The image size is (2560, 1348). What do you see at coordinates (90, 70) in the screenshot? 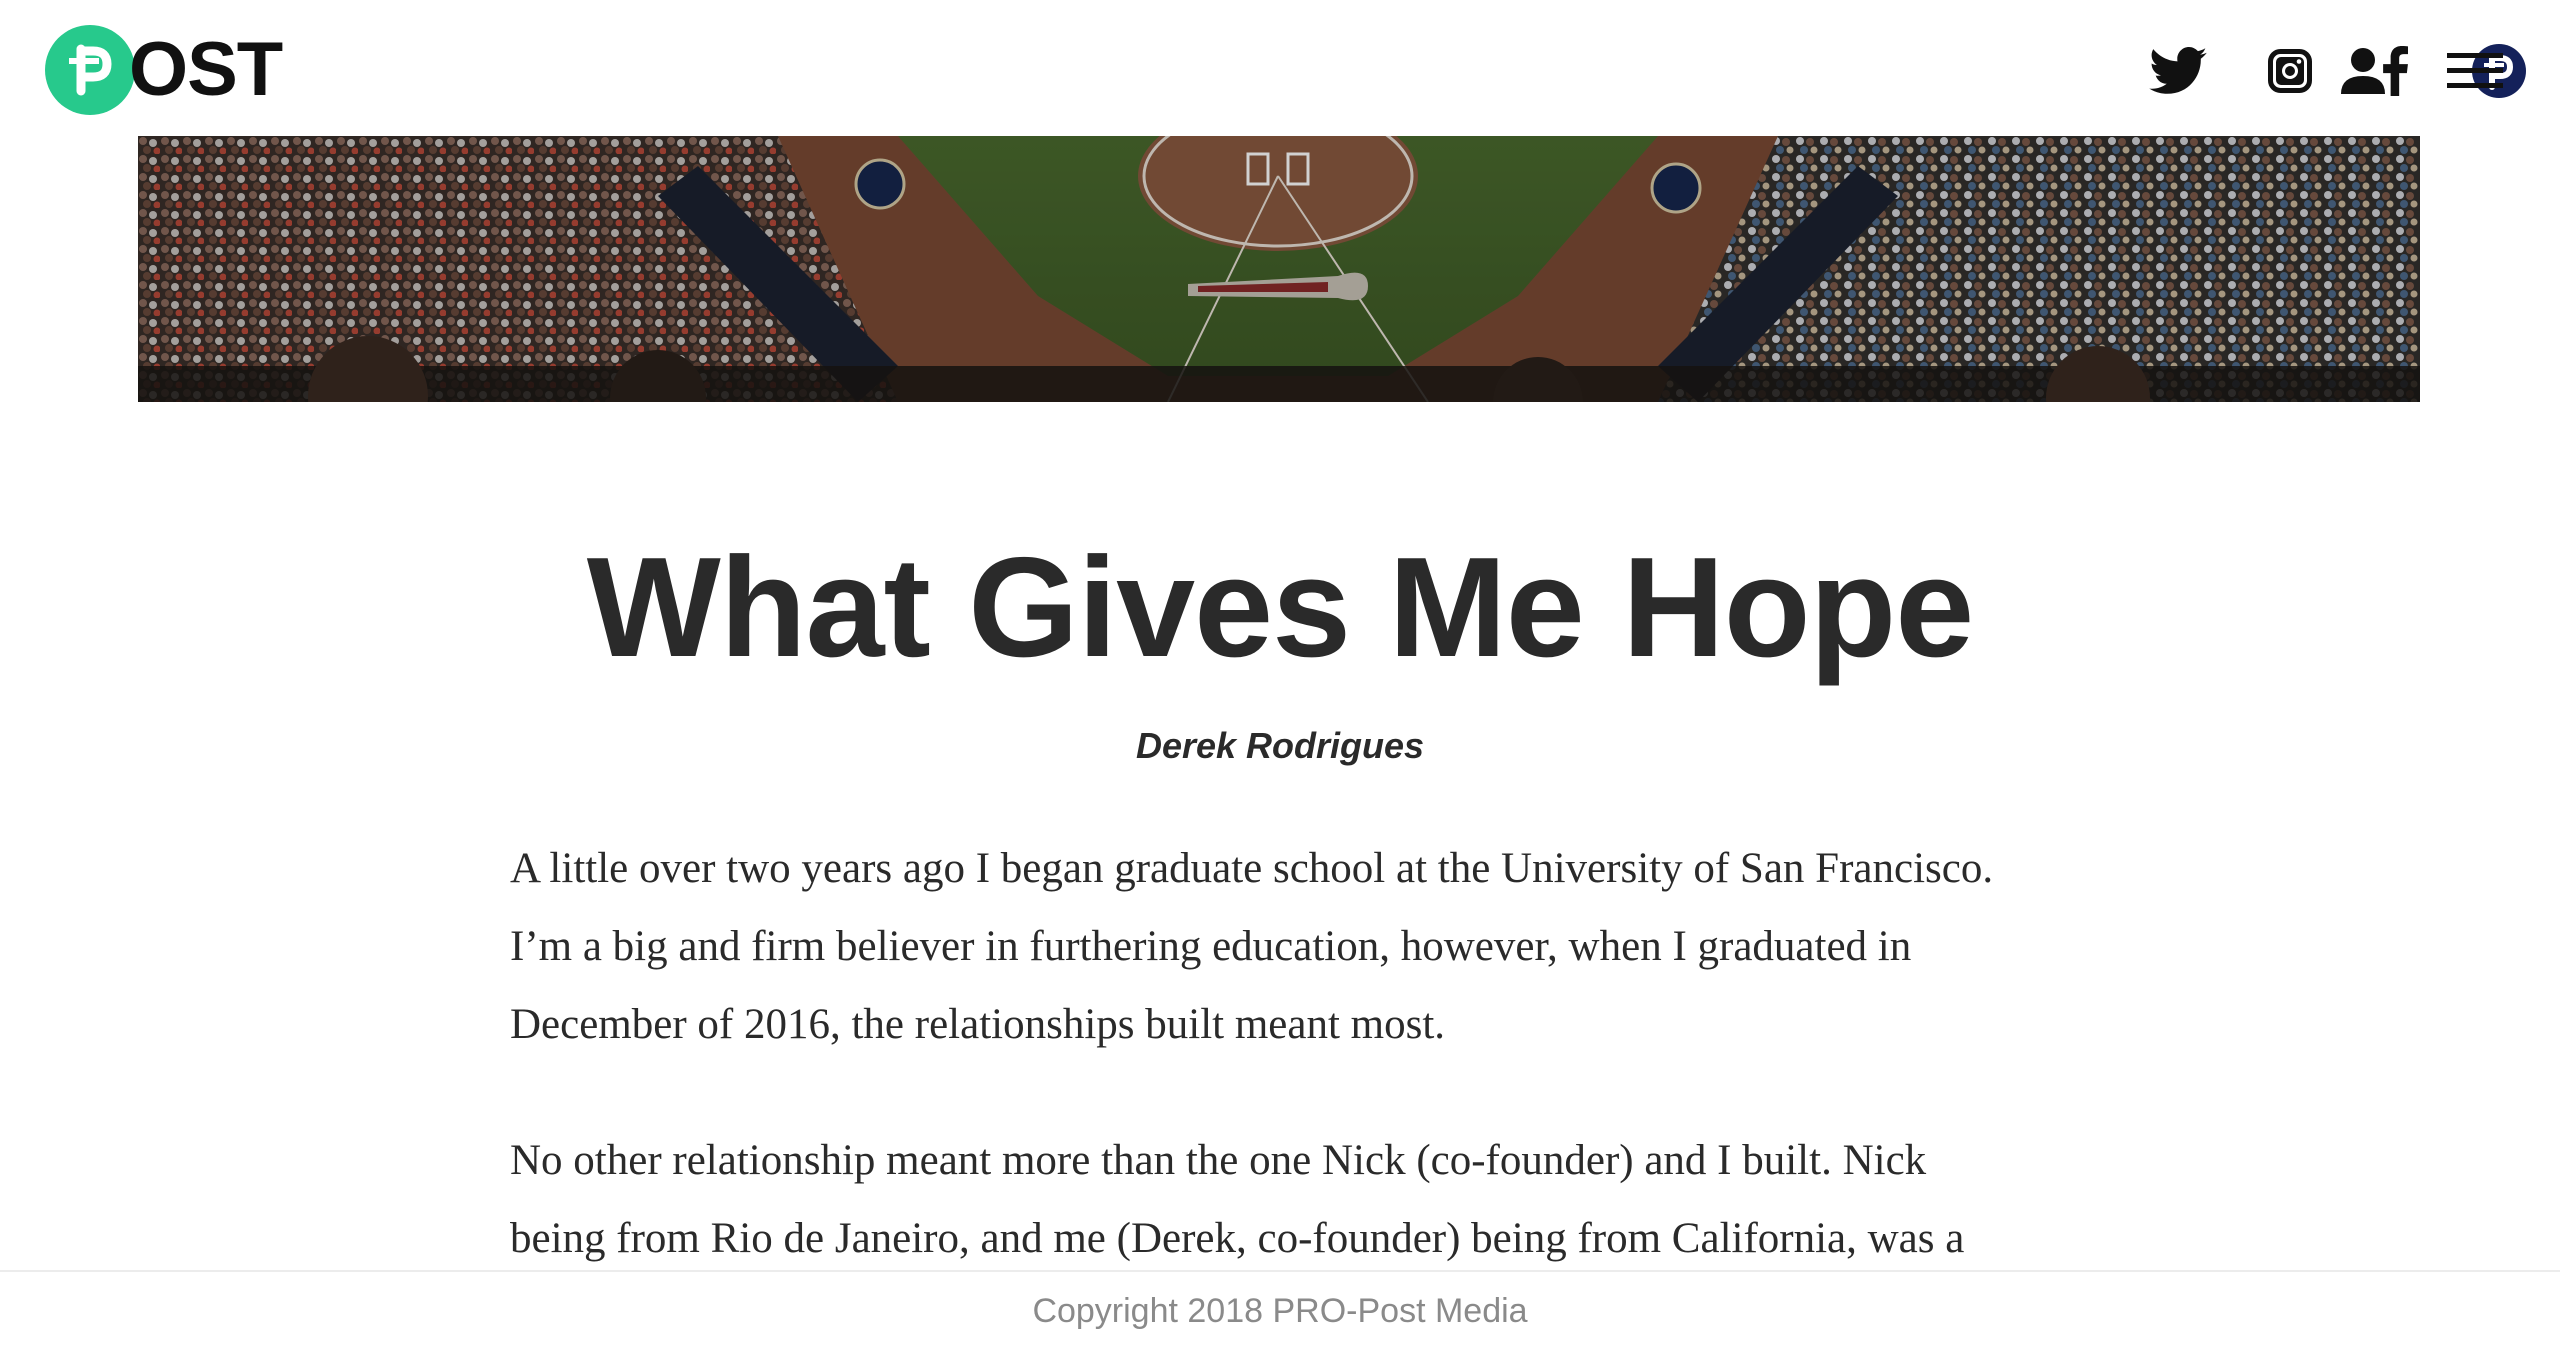
I see `pro-post-logo-icon` at bounding box center [90, 70].